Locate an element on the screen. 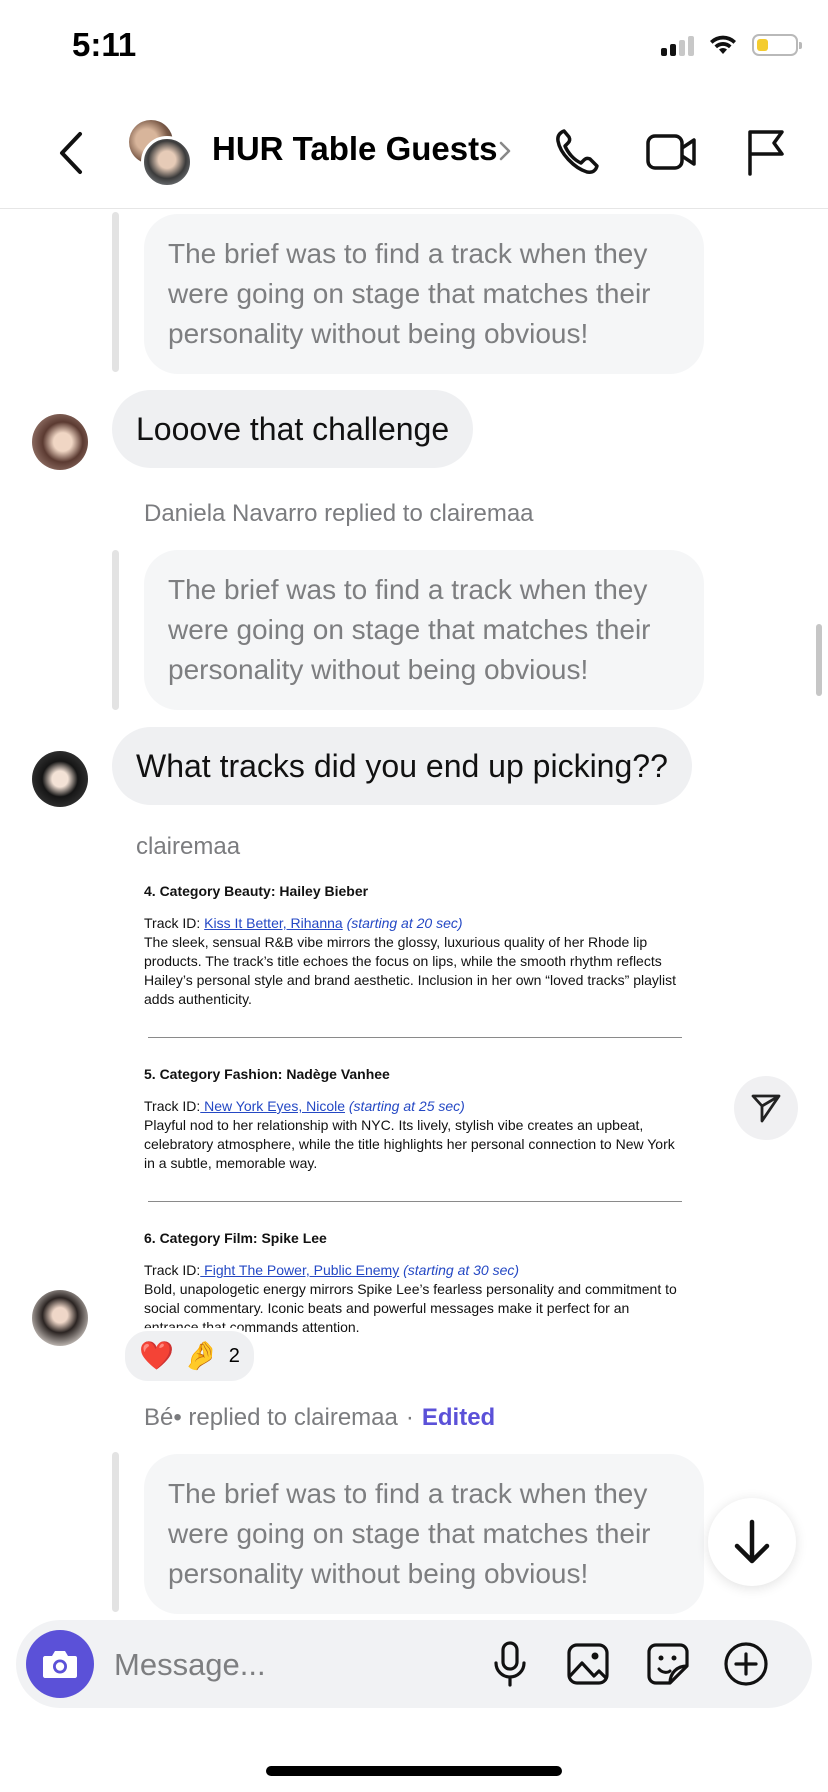 Image resolution: width=828 pixels, height=1792 pixels. more-button is located at coordinates (746, 1664).